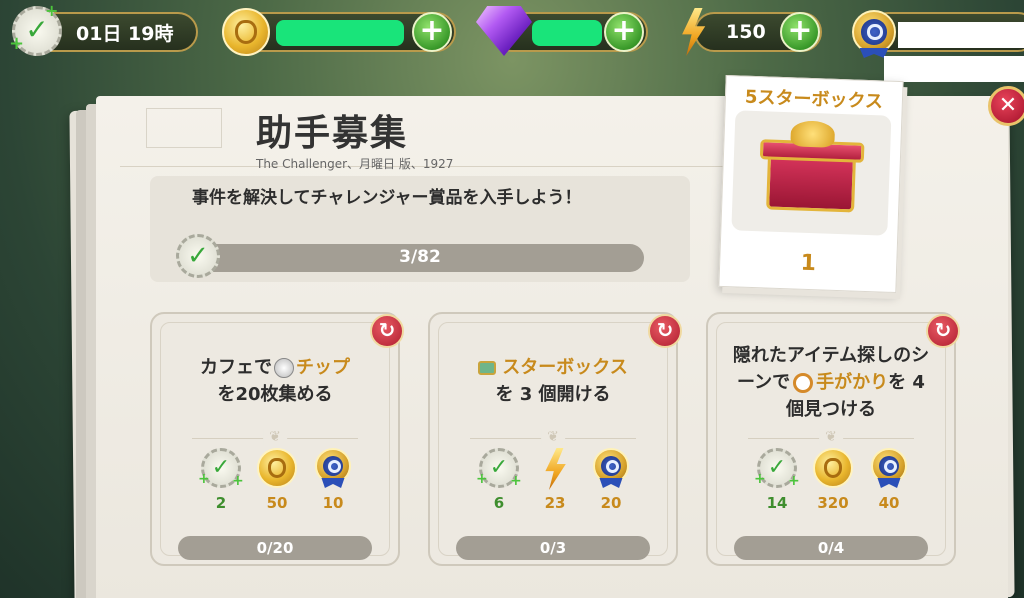 Image resolution: width=1024 pixels, height=598 pixels. What do you see at coordinates (432, 32) in the screenshot?
I see `add-coins-button: +` at bounding box center [432, 32].